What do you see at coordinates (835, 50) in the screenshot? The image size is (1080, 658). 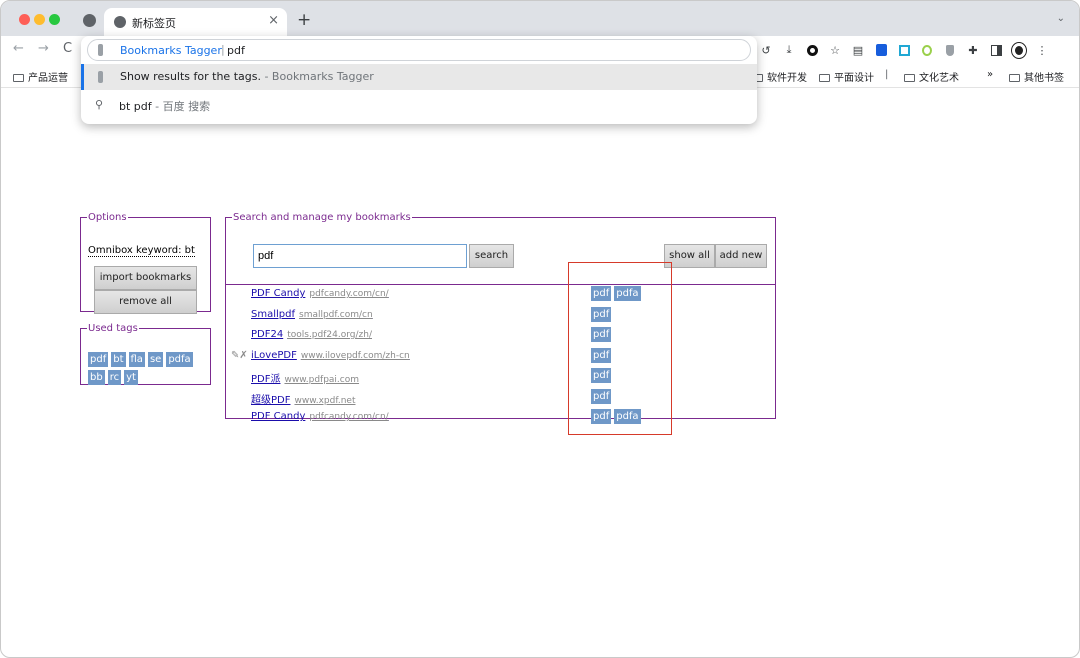 I see `star-icon: ☆` at bounding box center [835, 50].